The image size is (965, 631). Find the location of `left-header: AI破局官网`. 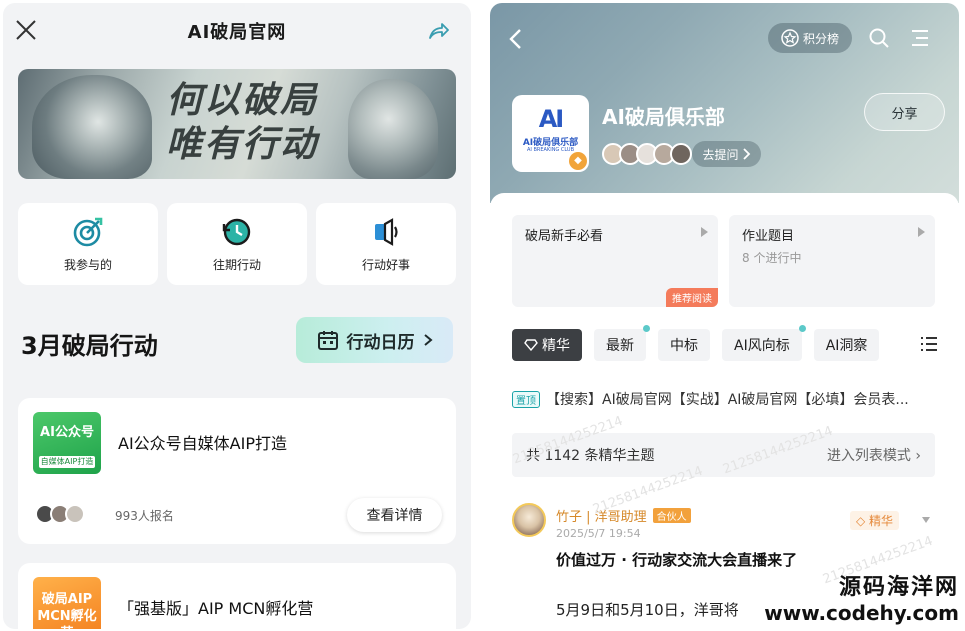

left-header: AI破局官网 is located at coordinates (237, 30).